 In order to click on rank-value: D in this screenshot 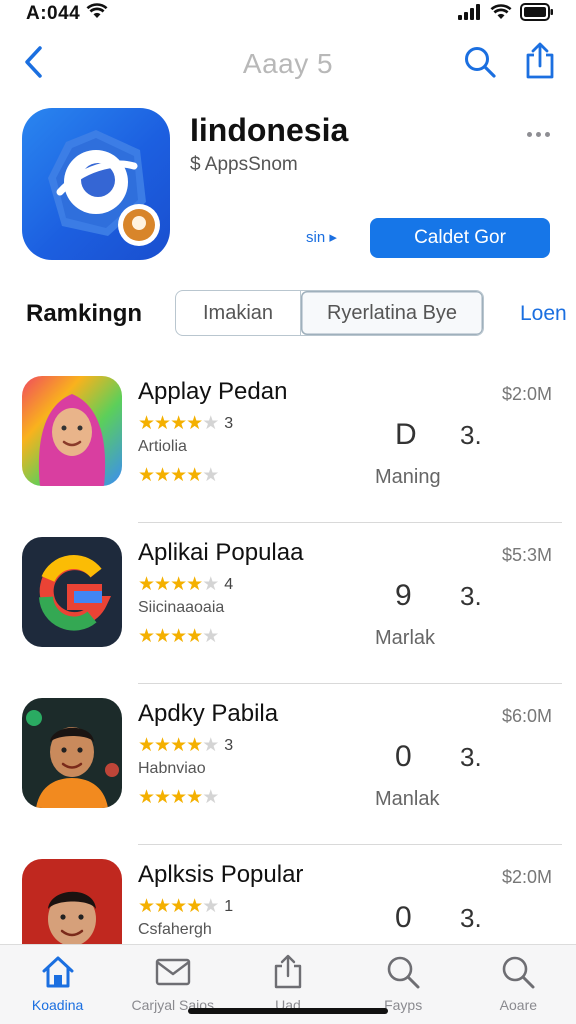, I will do `click(406, 434)`.